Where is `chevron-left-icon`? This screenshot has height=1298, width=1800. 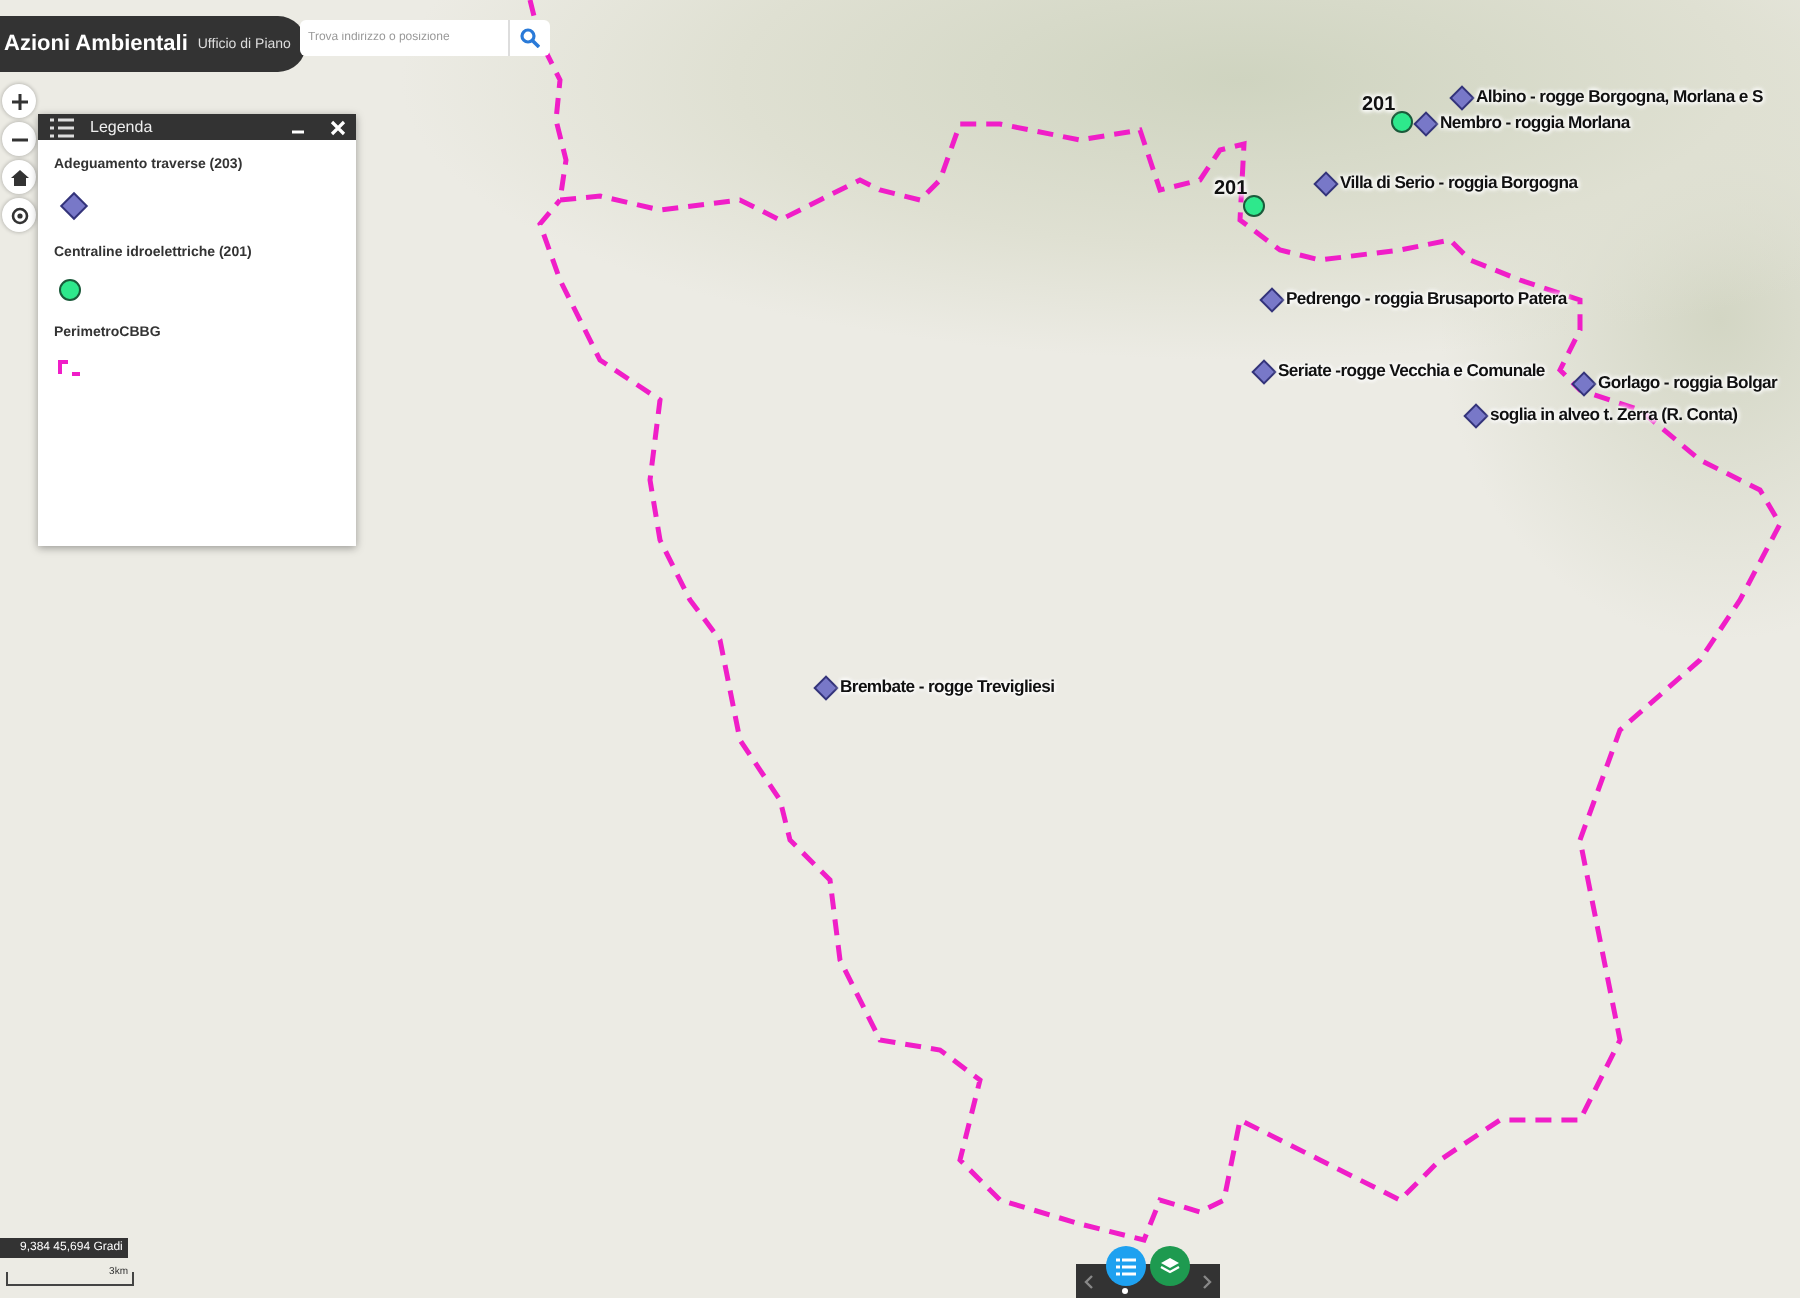 chevron-left-icon is located at coordinates (1089, 1282).